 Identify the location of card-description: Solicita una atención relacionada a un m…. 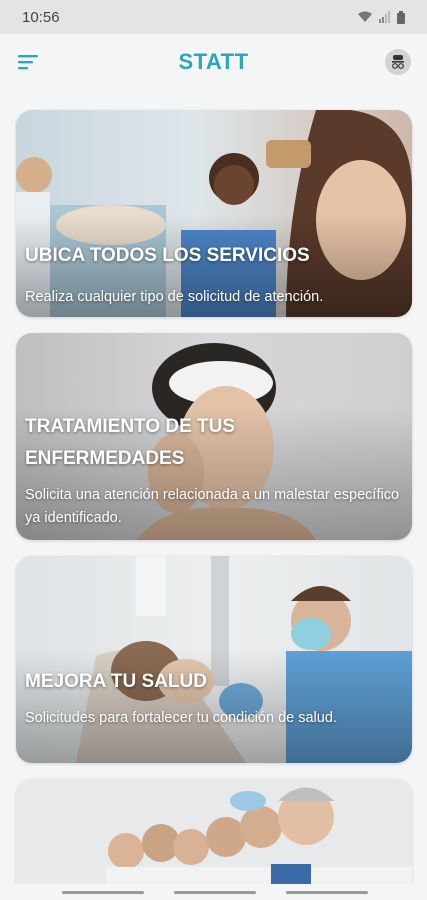
(212, 506).